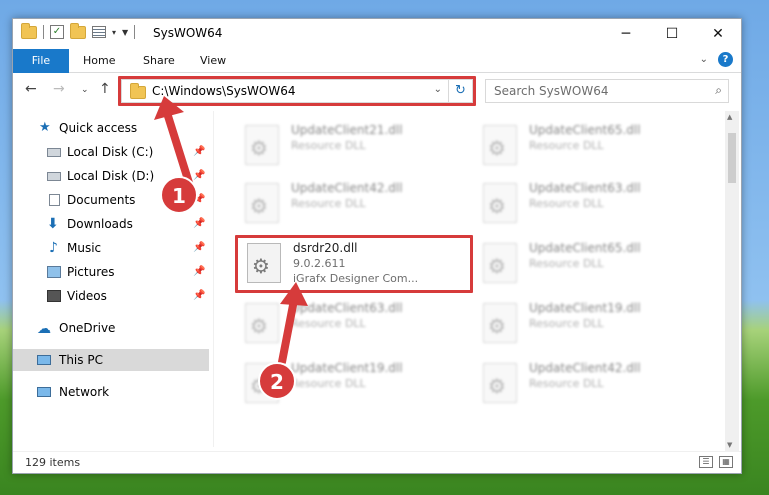  I want to click on file-item: UpdateClient63.dll Resource DLL, so click(586, 202).